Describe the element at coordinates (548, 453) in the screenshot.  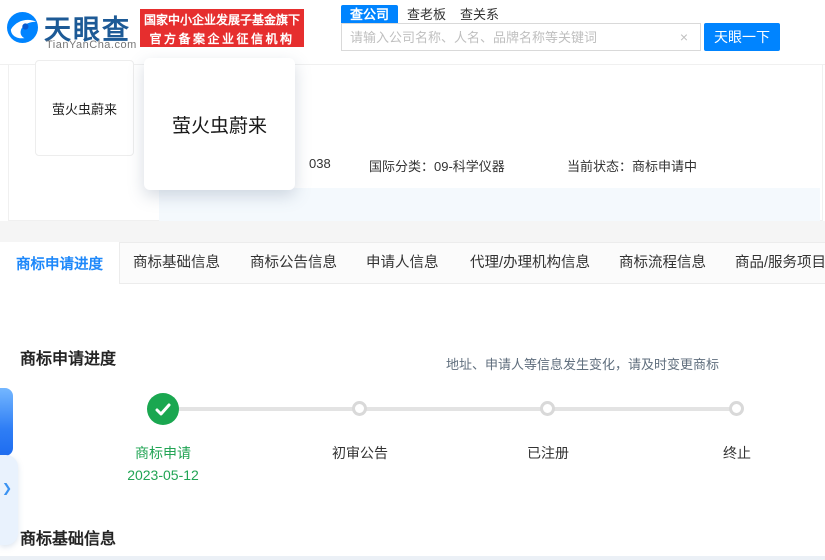
I see `step-label-registered: 已注册` at that location.